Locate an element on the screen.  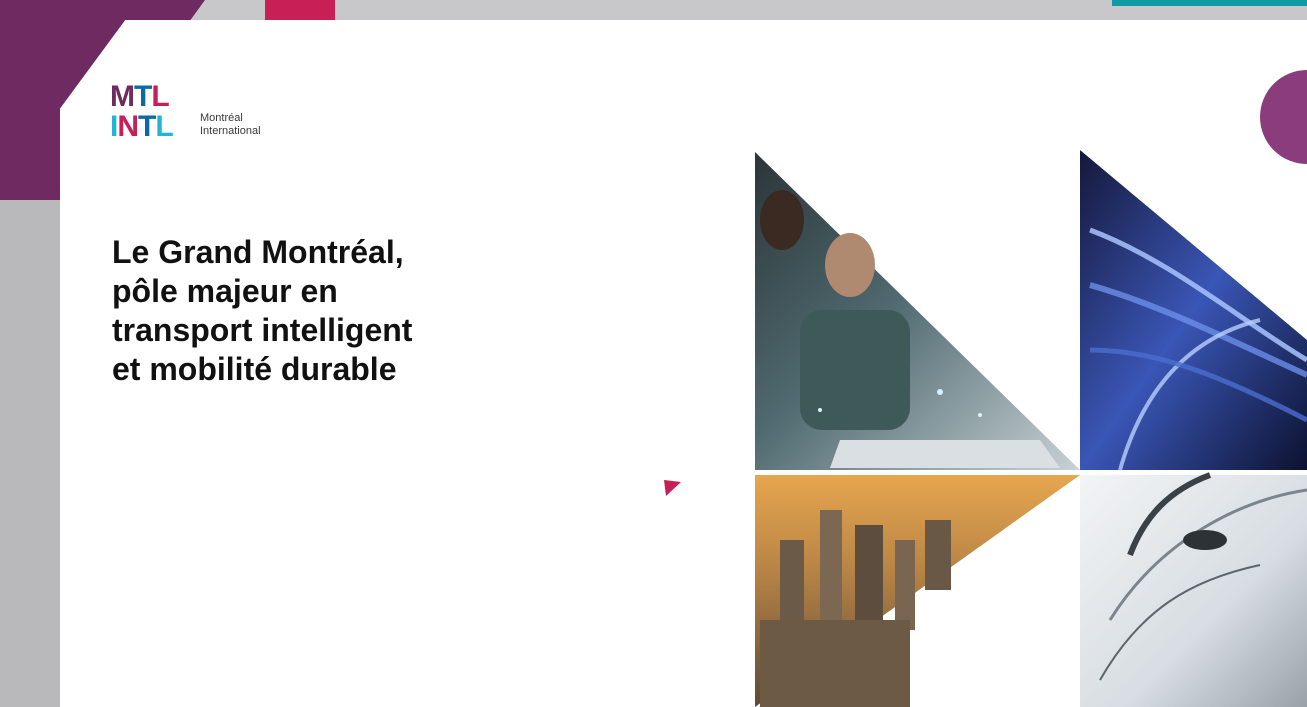
city-skyline-sunset-photo is located at coordinates (917, 591).